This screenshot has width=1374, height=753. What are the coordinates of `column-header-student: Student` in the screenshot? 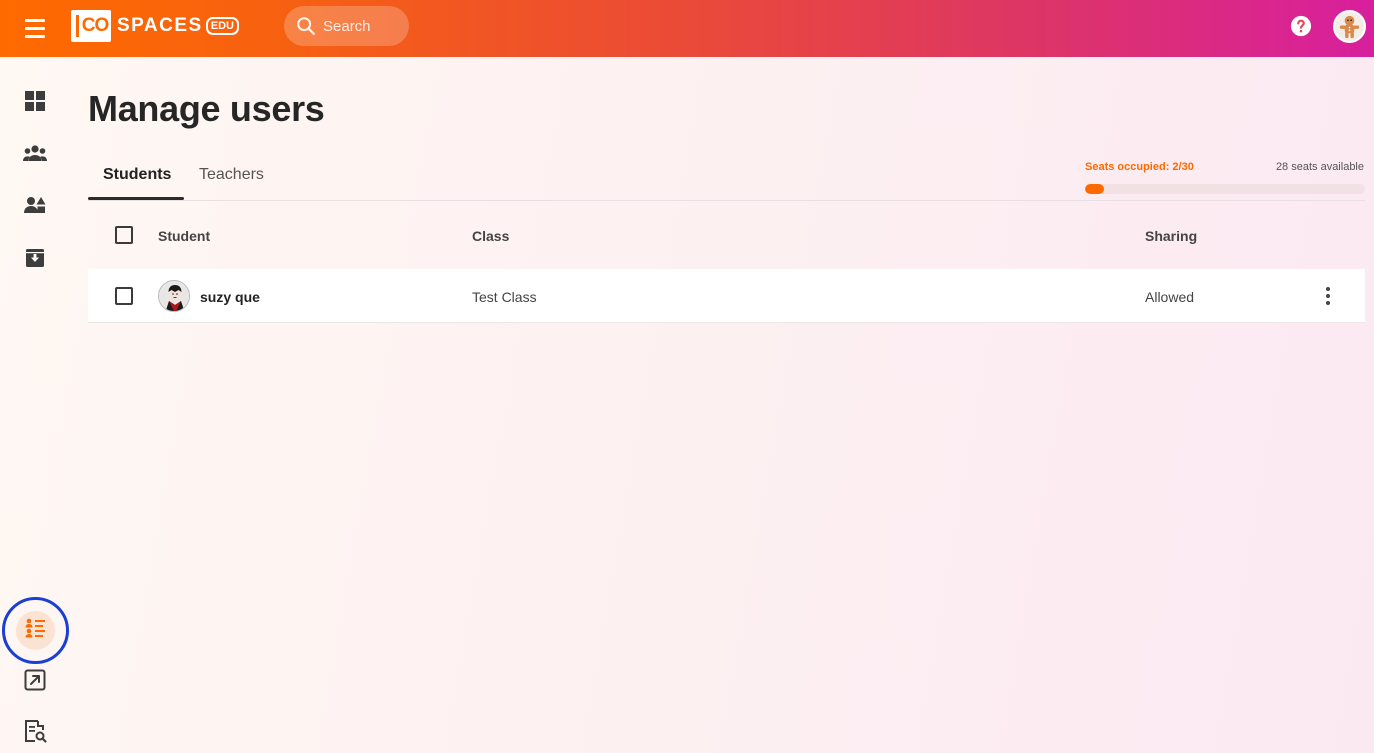 It's located at (184, 236).